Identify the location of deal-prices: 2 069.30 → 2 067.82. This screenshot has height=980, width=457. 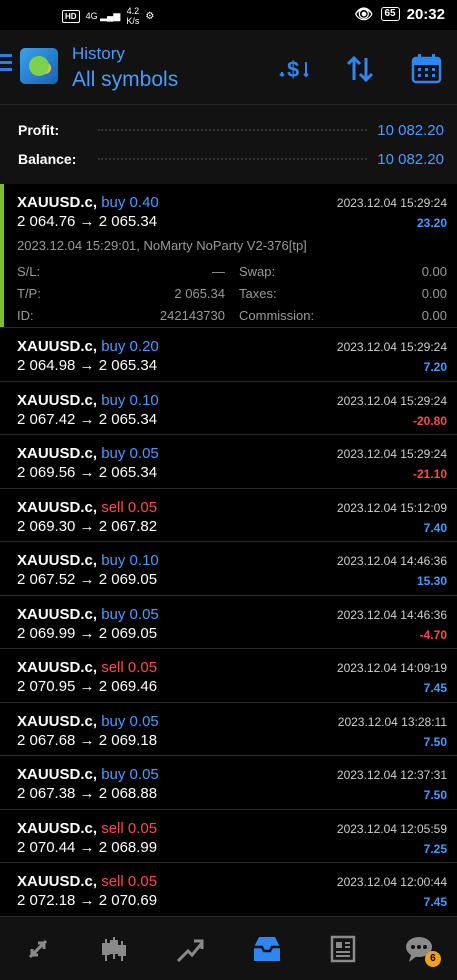
(87, 526).